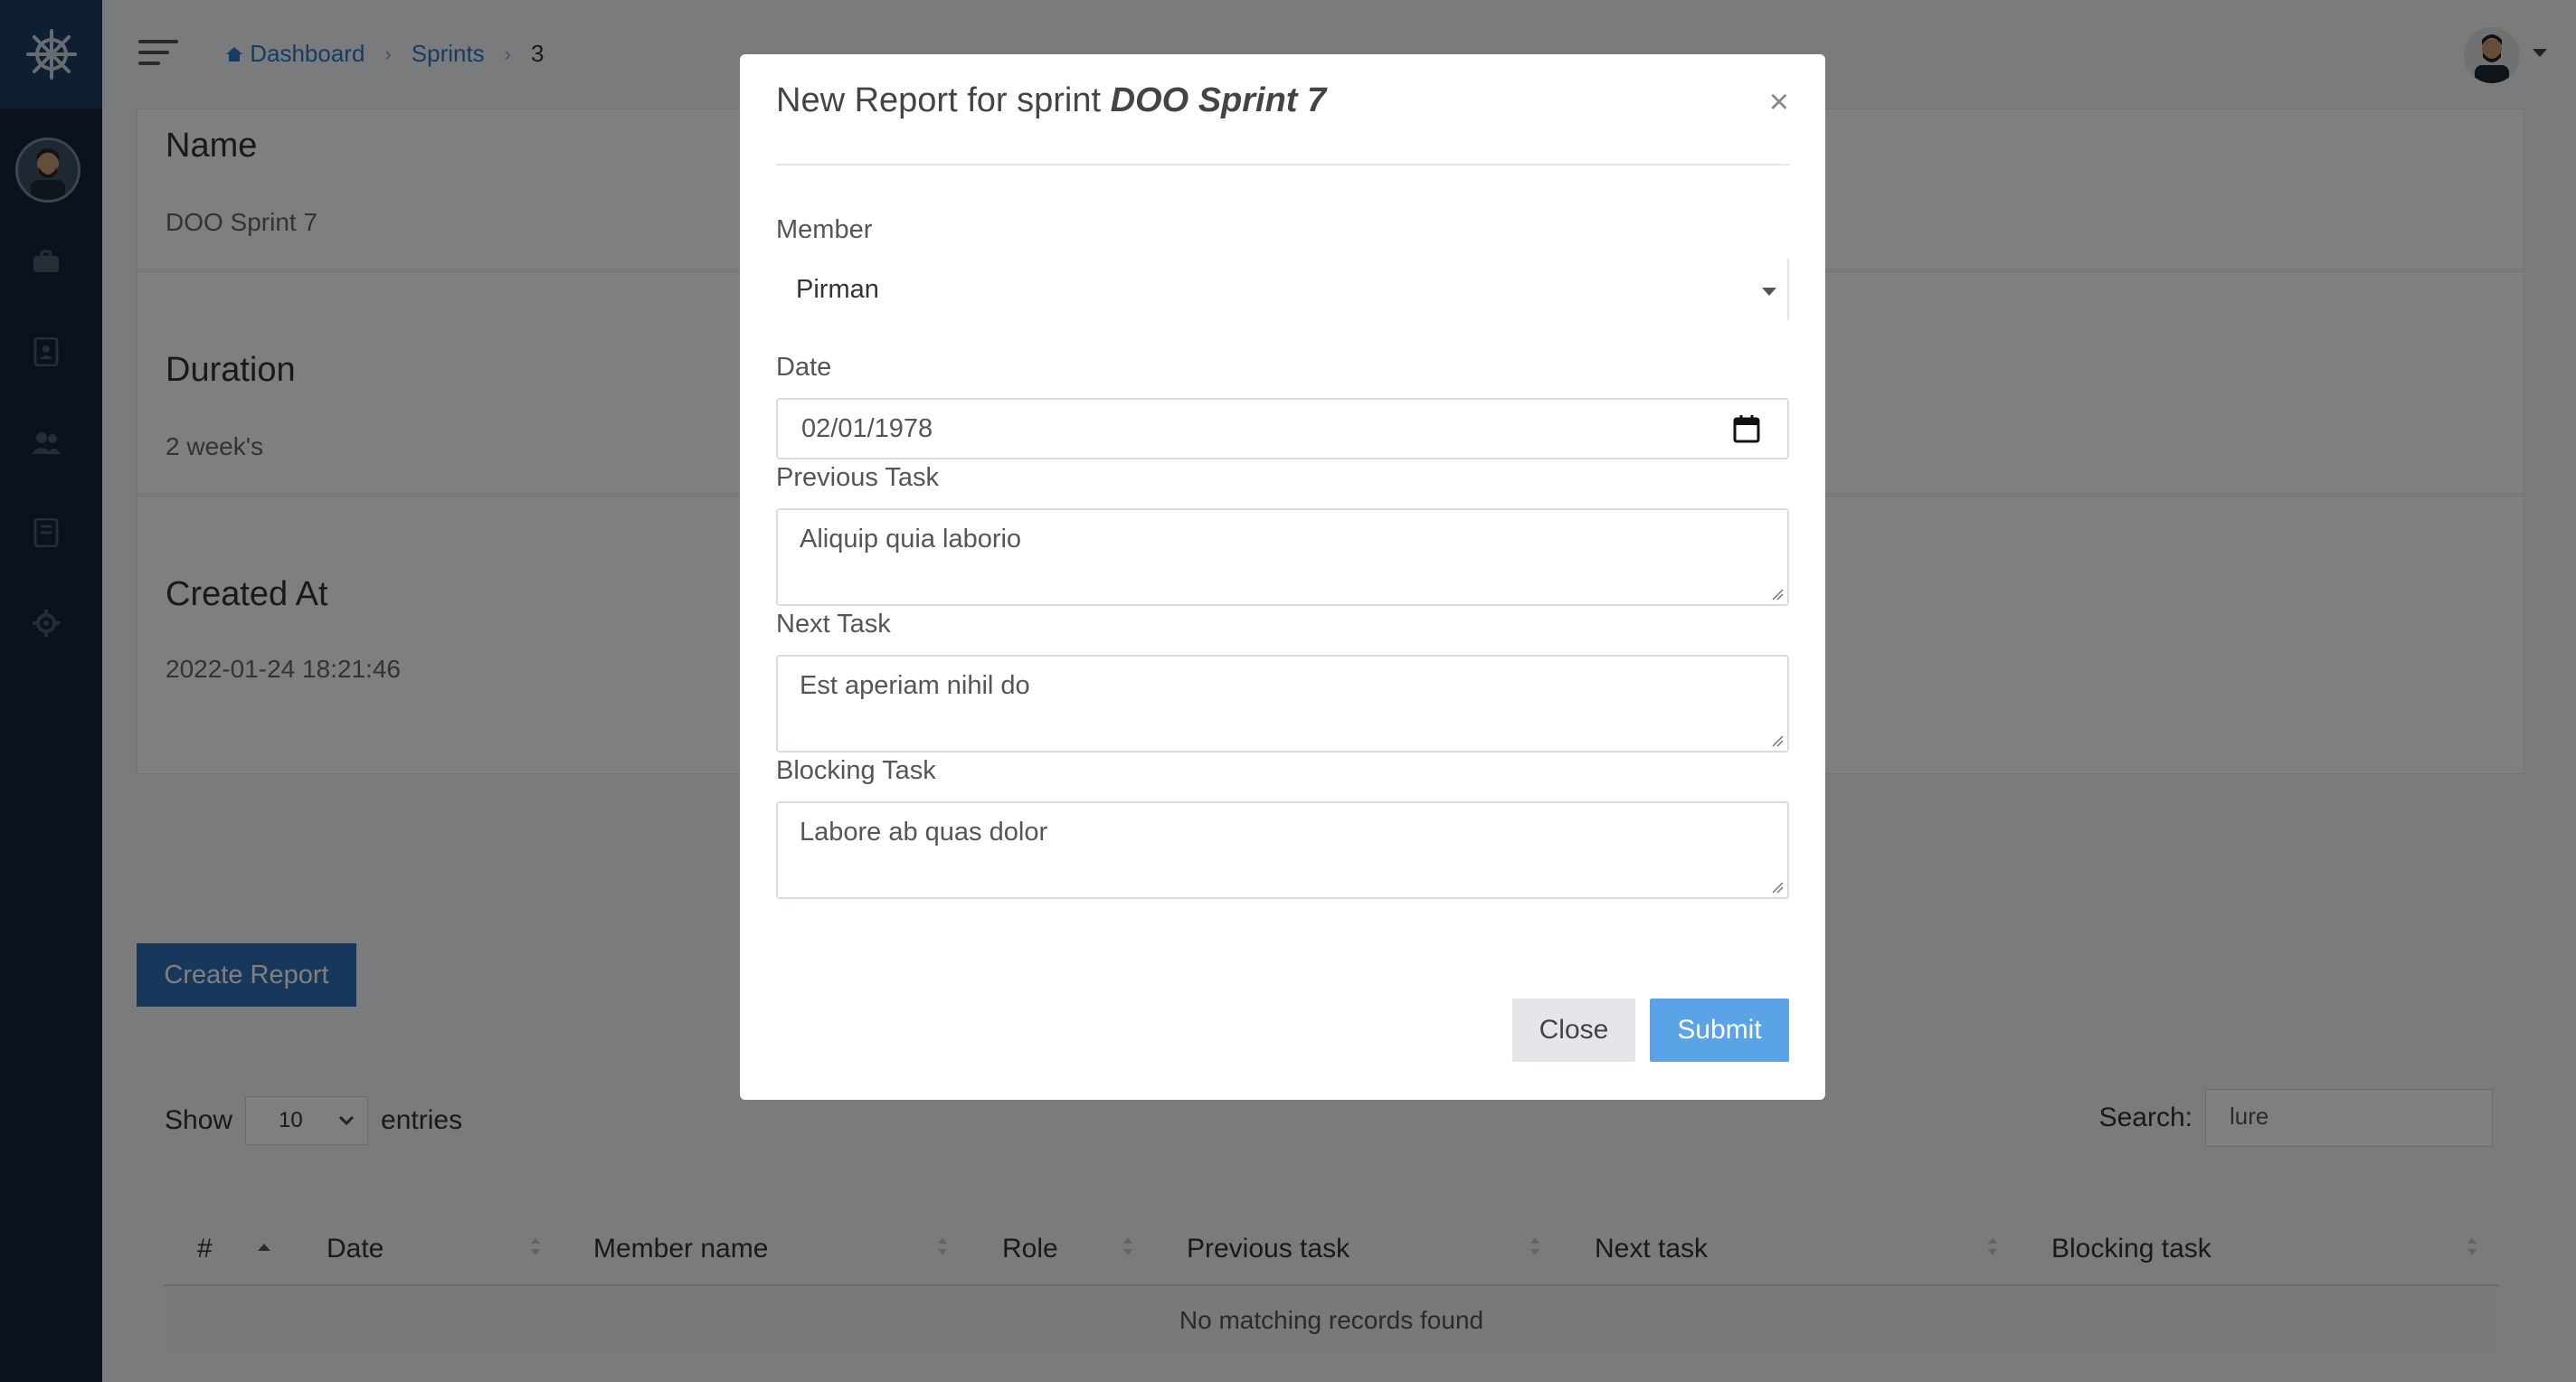 The height and width of the screenshot is (1382, 2576). I want to click on next-task-value: Est aperiam nihil do, so click(915, 685).